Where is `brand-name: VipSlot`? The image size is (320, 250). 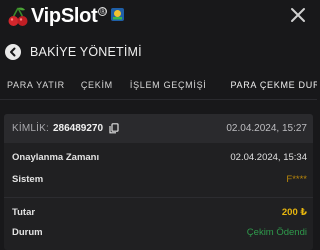 brand-name: VipSlot is located at coordinates (64, 16).